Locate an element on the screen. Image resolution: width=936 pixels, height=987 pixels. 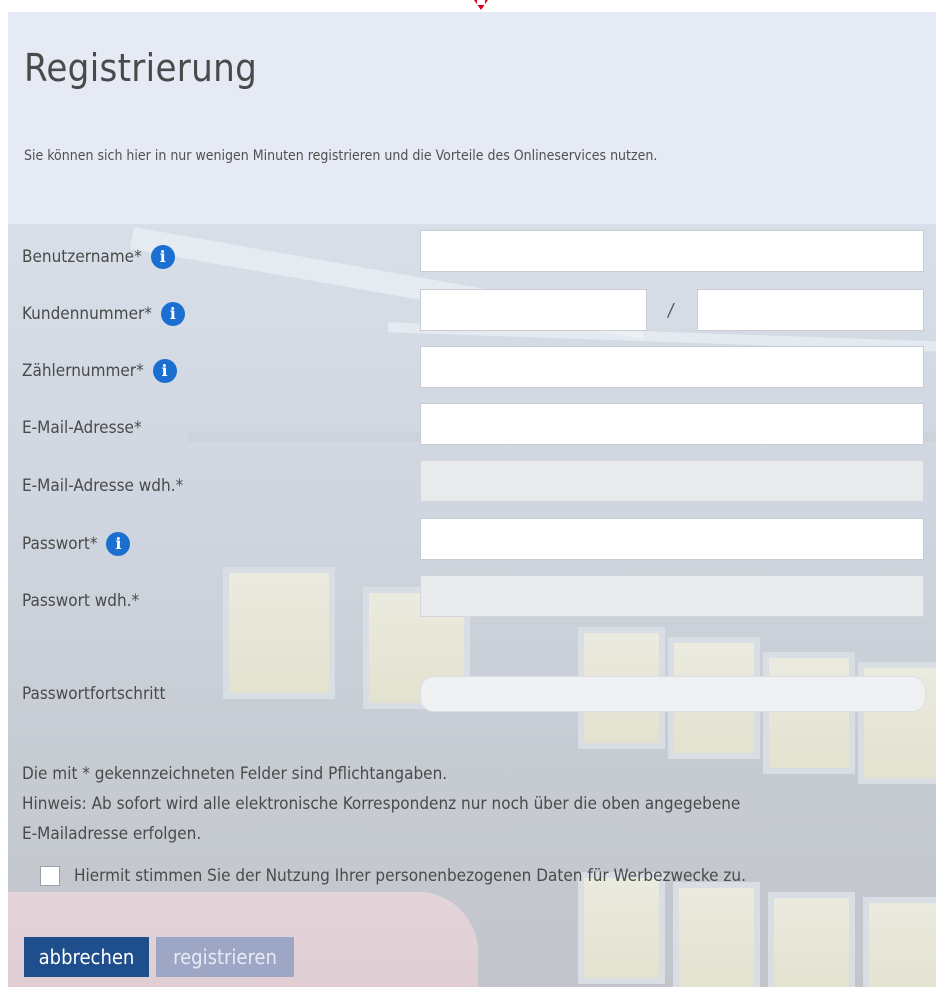
consent-checkbox is located at coordinates (50, 876).